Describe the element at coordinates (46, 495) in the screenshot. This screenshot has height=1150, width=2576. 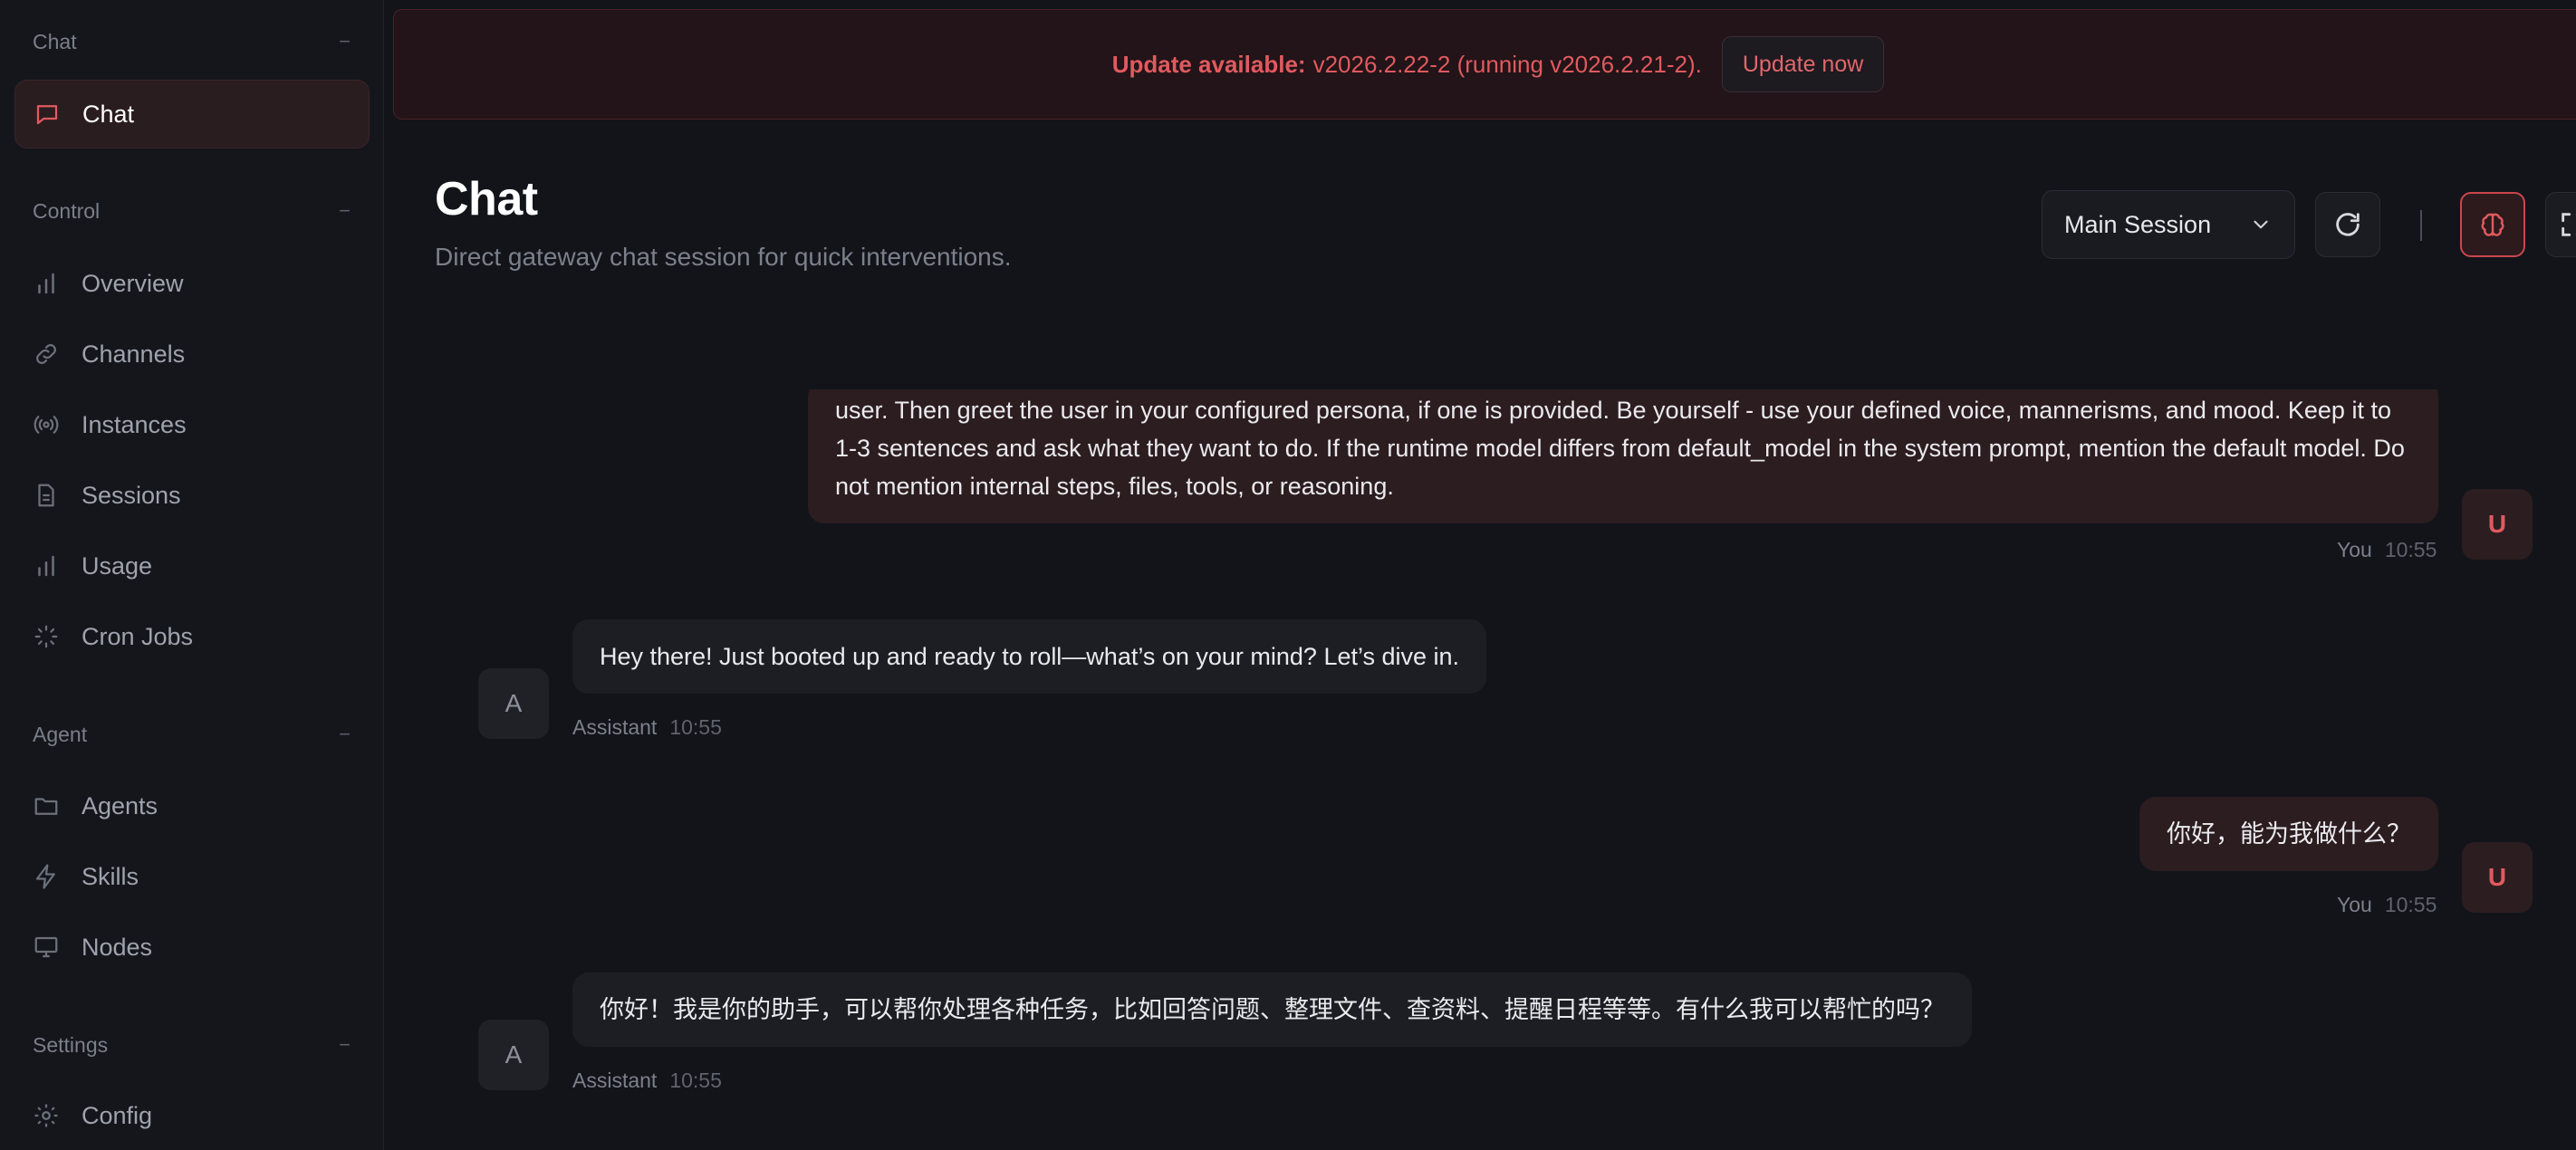
I see `document-icon` at that location.